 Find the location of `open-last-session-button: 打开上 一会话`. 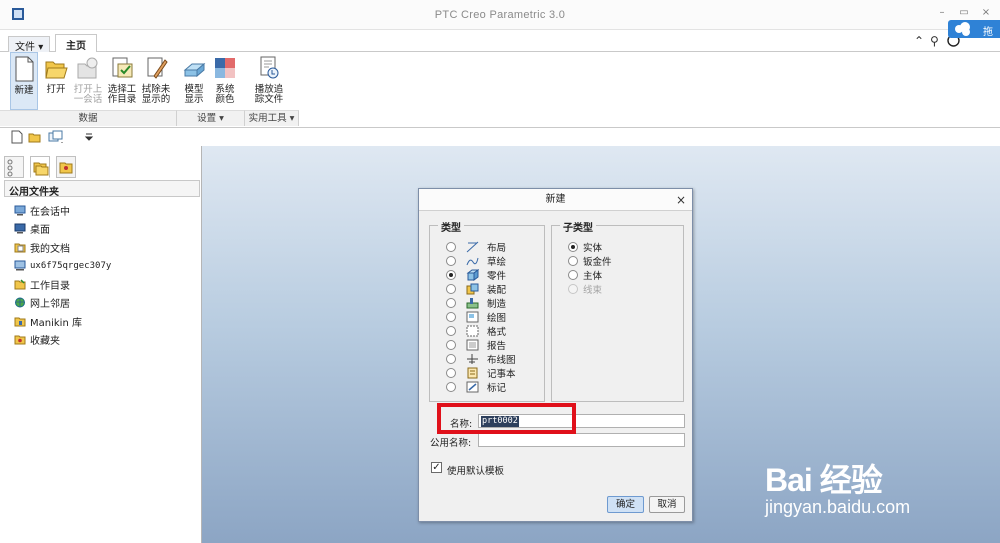

open-last-session-button: 打开上 一会话 is located at coordinates (88, 81).